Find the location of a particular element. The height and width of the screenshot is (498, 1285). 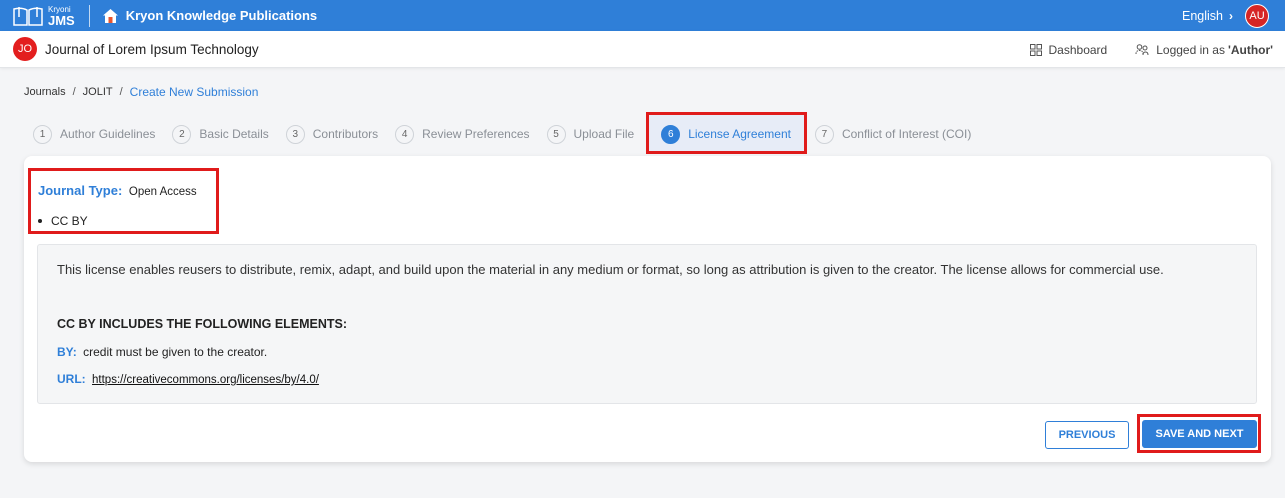

step-label: License Agreement is located at coordinates (739, 134).